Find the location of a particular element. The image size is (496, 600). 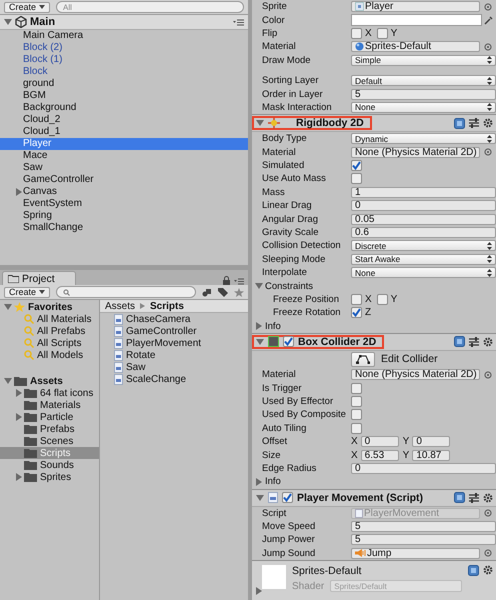

hierarchy-item: Canvas is located at coordinates (124, 192).